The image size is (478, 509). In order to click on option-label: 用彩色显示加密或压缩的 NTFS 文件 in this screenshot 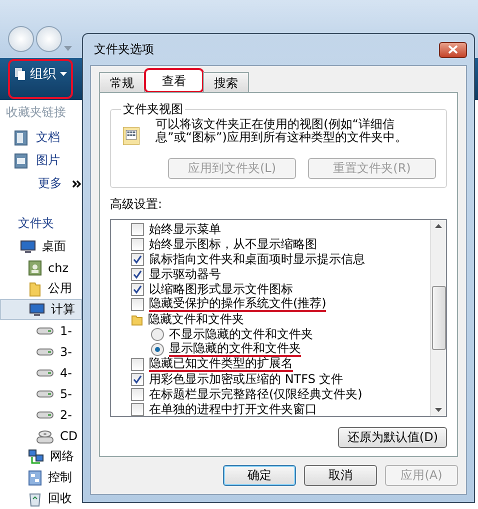, I will do `click(246, 379)`.